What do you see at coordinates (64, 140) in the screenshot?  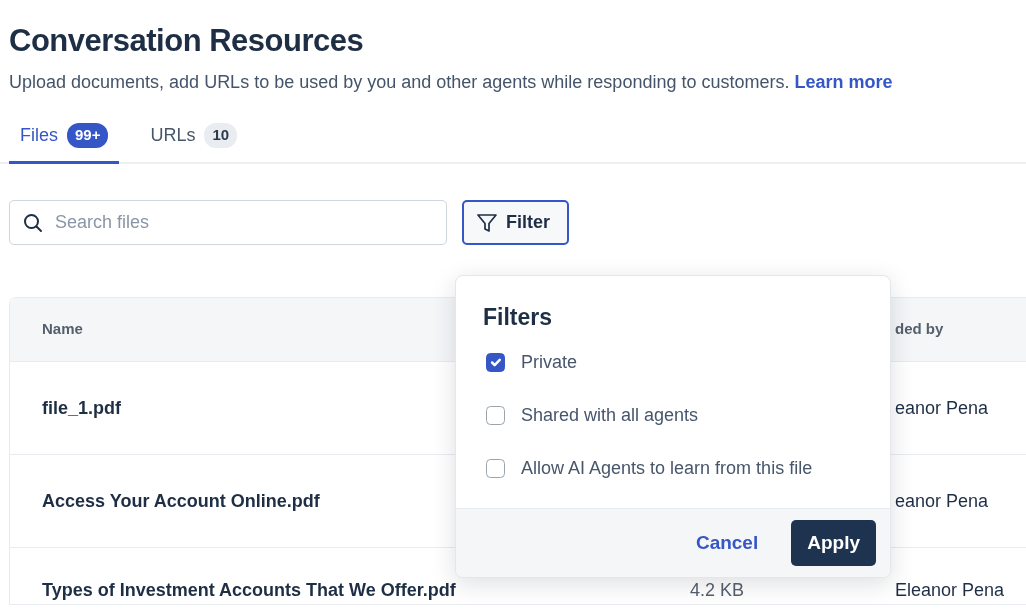 I see `tab: Files 99+` at bounding box center [64, 140].